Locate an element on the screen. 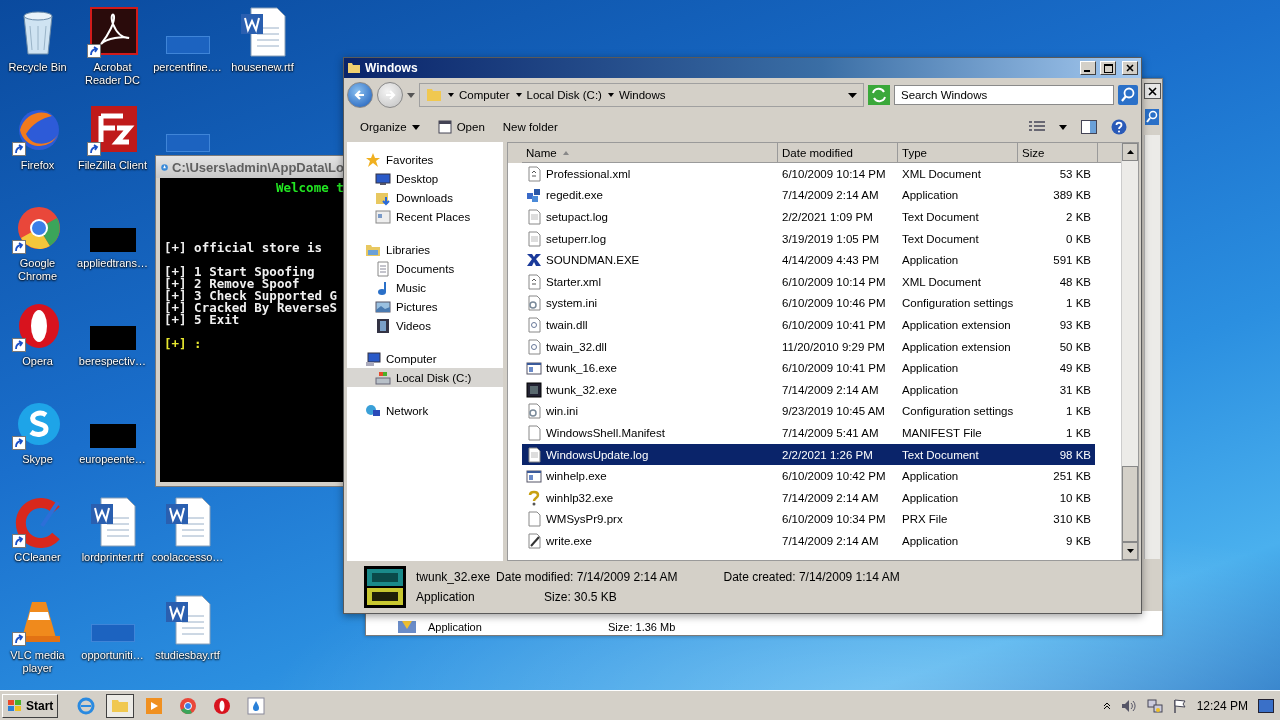  address-bar: Computer Local Disk (C:) Windows is located at coordinates (641, 95).